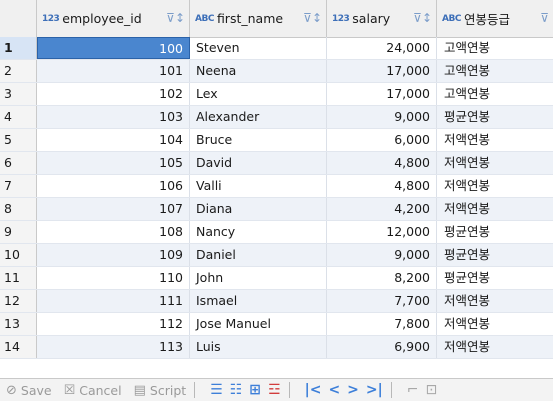 The width and height of the screenshot is (553, 401). What do you see at coordinates (258, 140) in the screenshot?
I see `cell-first-name: Bruce` at bounding box center [258, 140].